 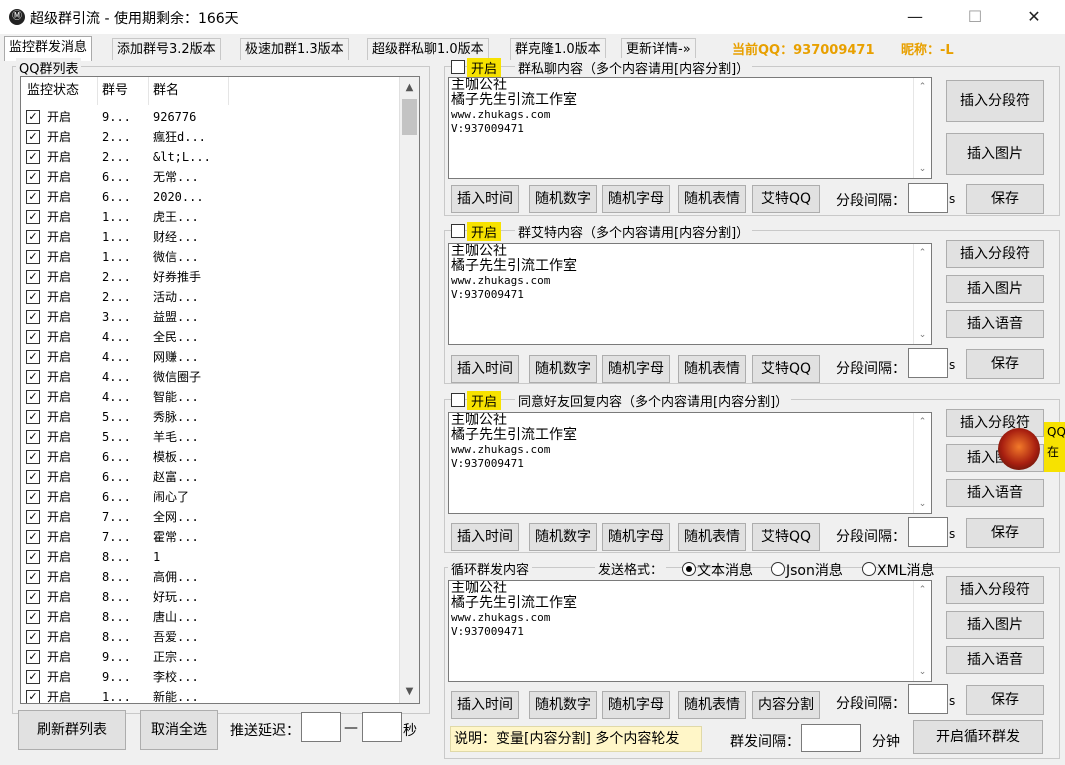 I want to click on table-row: ✓ 开启 6... 闹心了, so click(x=210, y=497).